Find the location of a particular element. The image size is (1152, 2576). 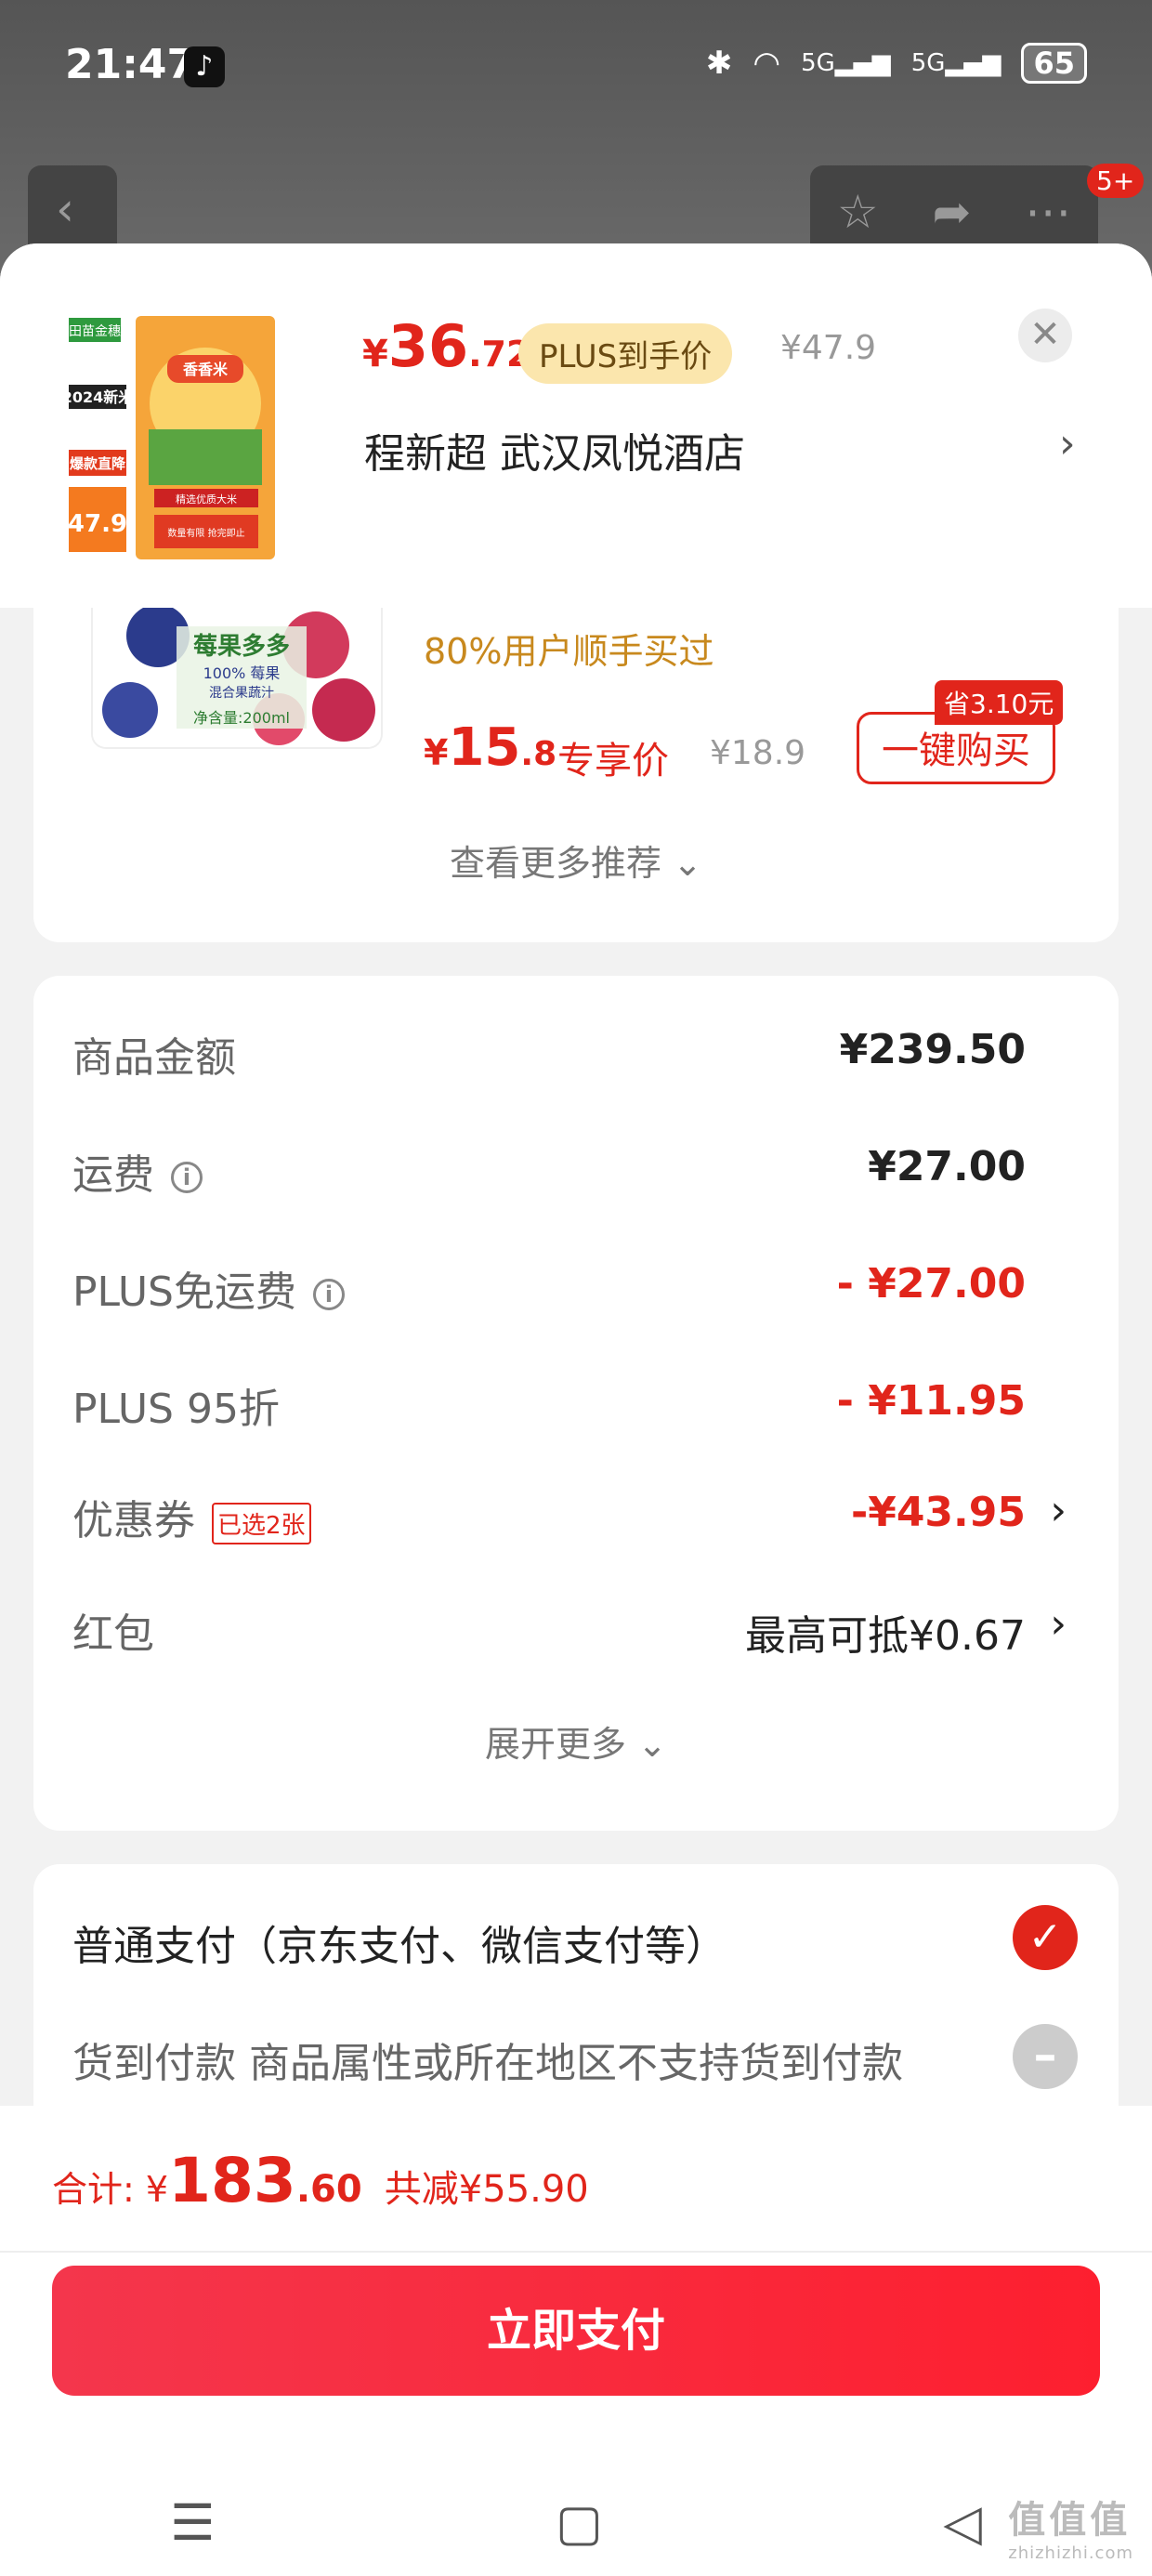

summary-value: -¥43.95 is located at coordinates (938, 1512).